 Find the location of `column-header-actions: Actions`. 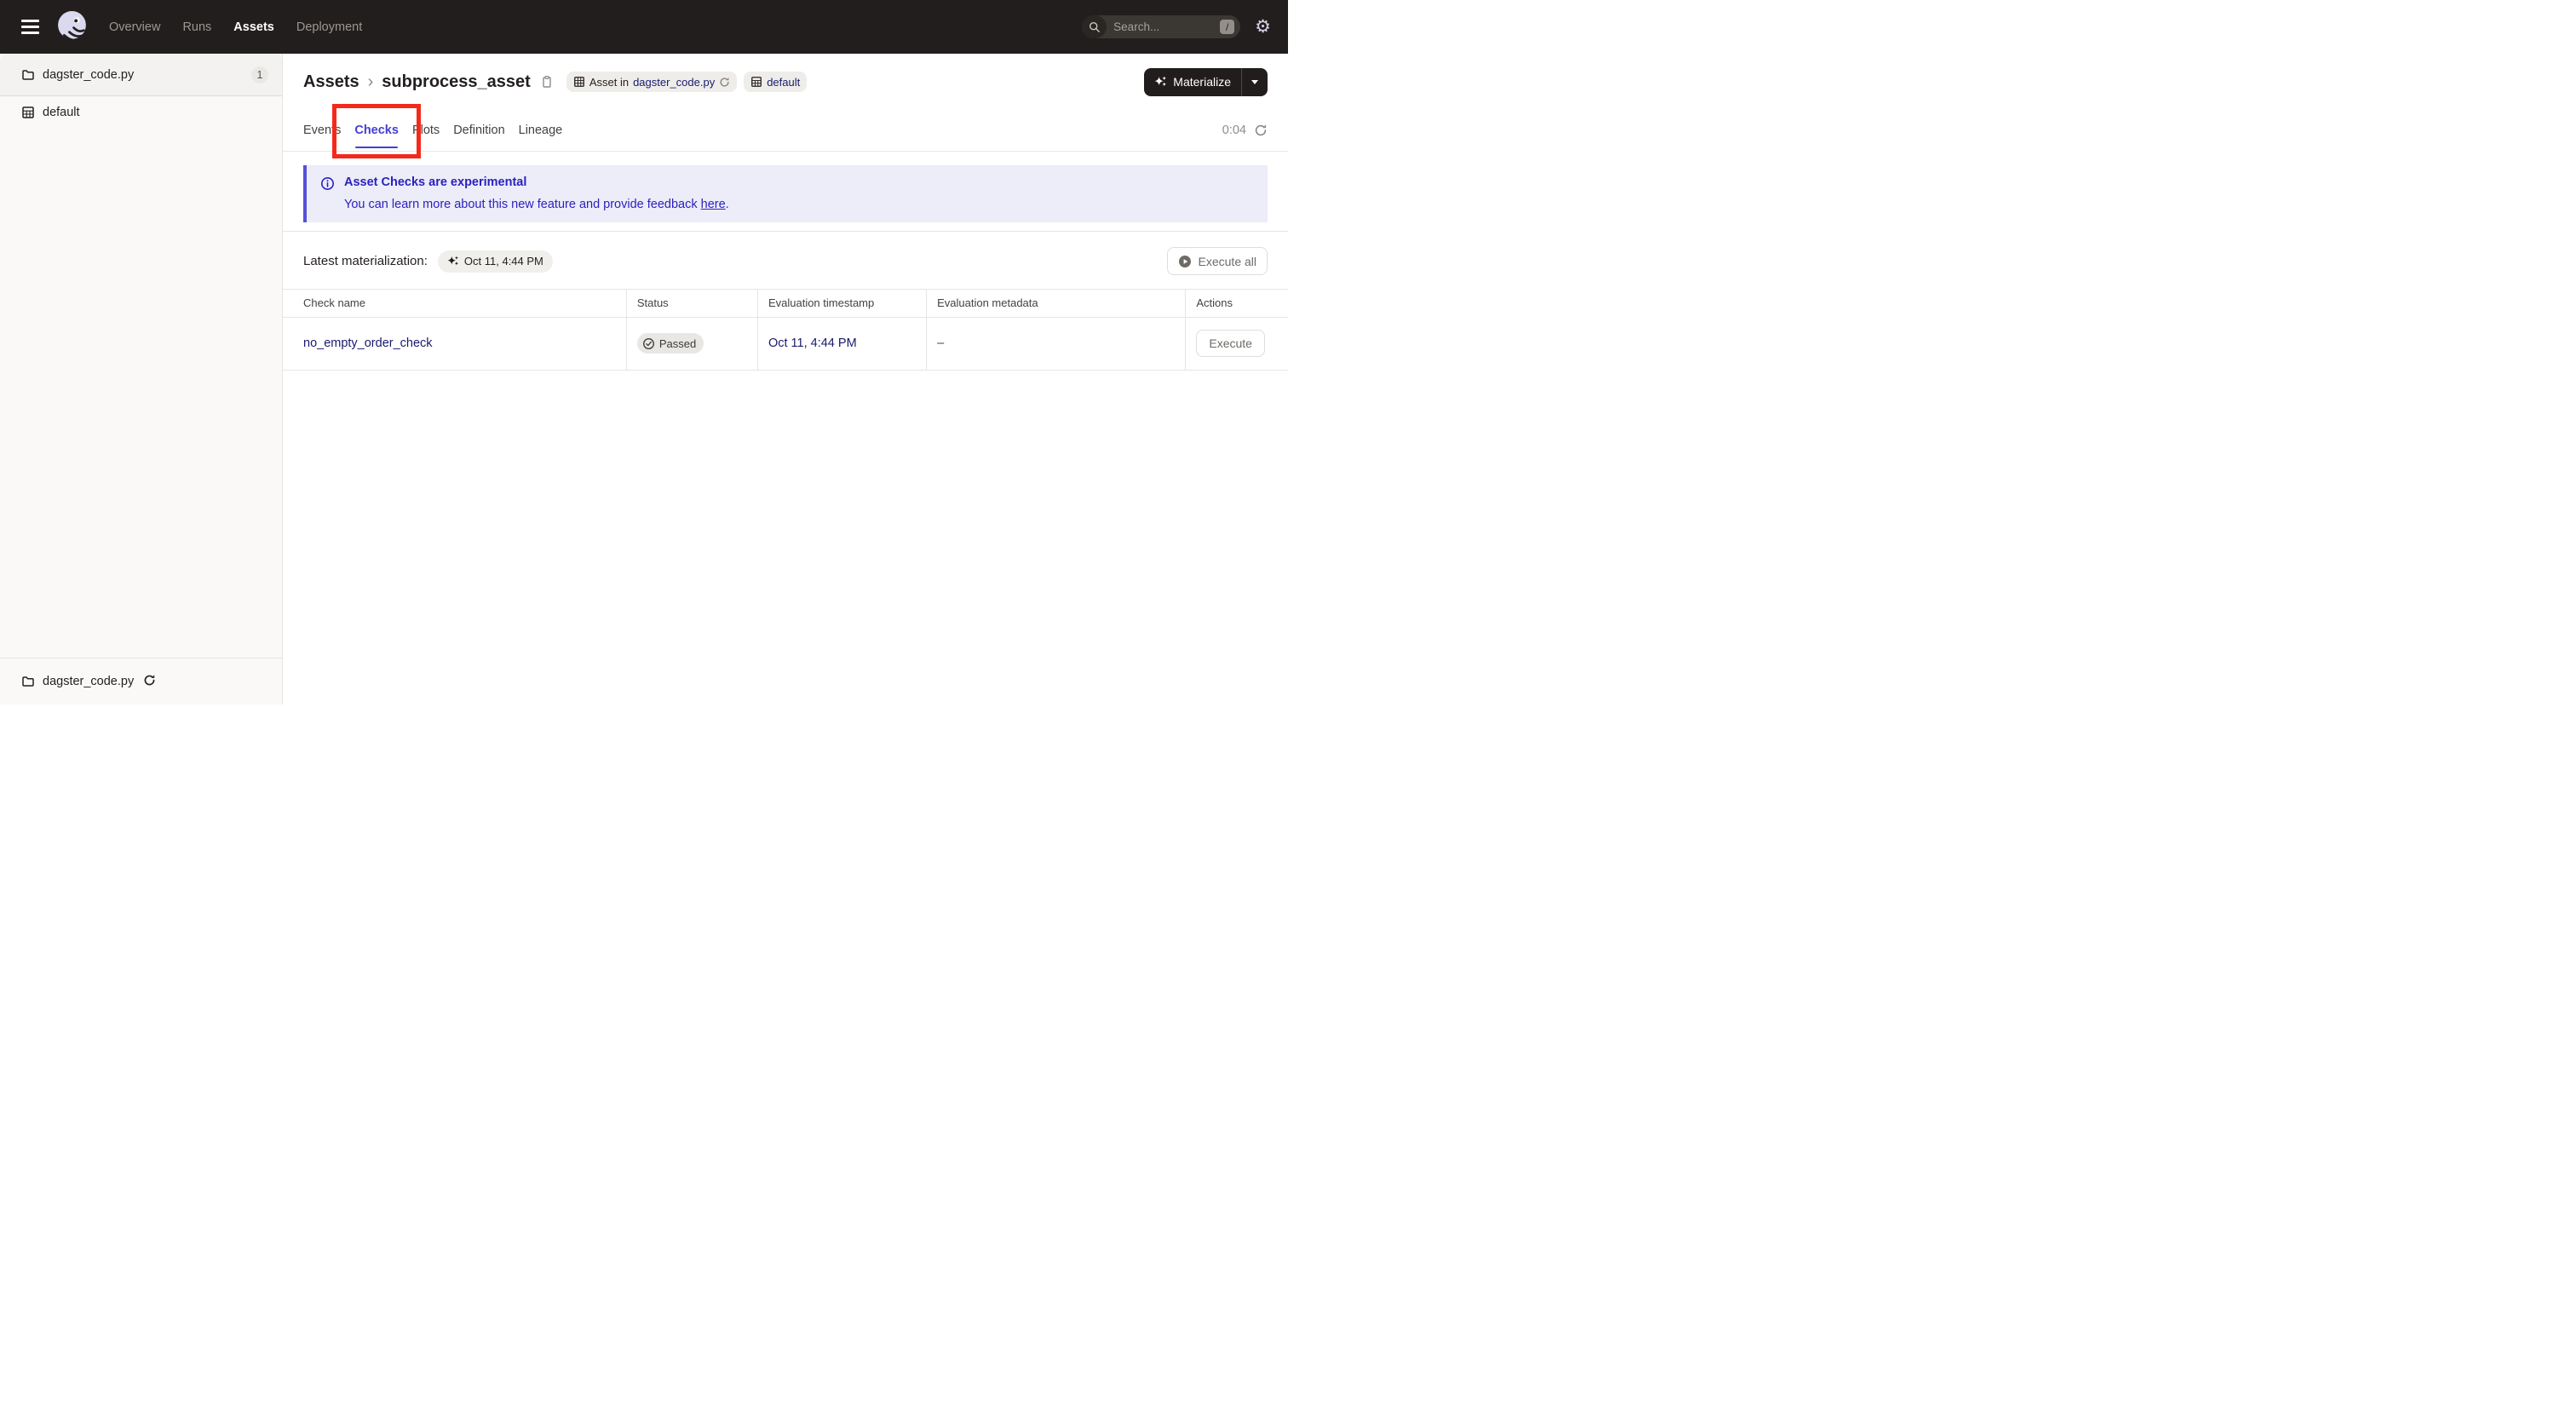

column-header-actions: Actions is located at coordinates (1237, 304).